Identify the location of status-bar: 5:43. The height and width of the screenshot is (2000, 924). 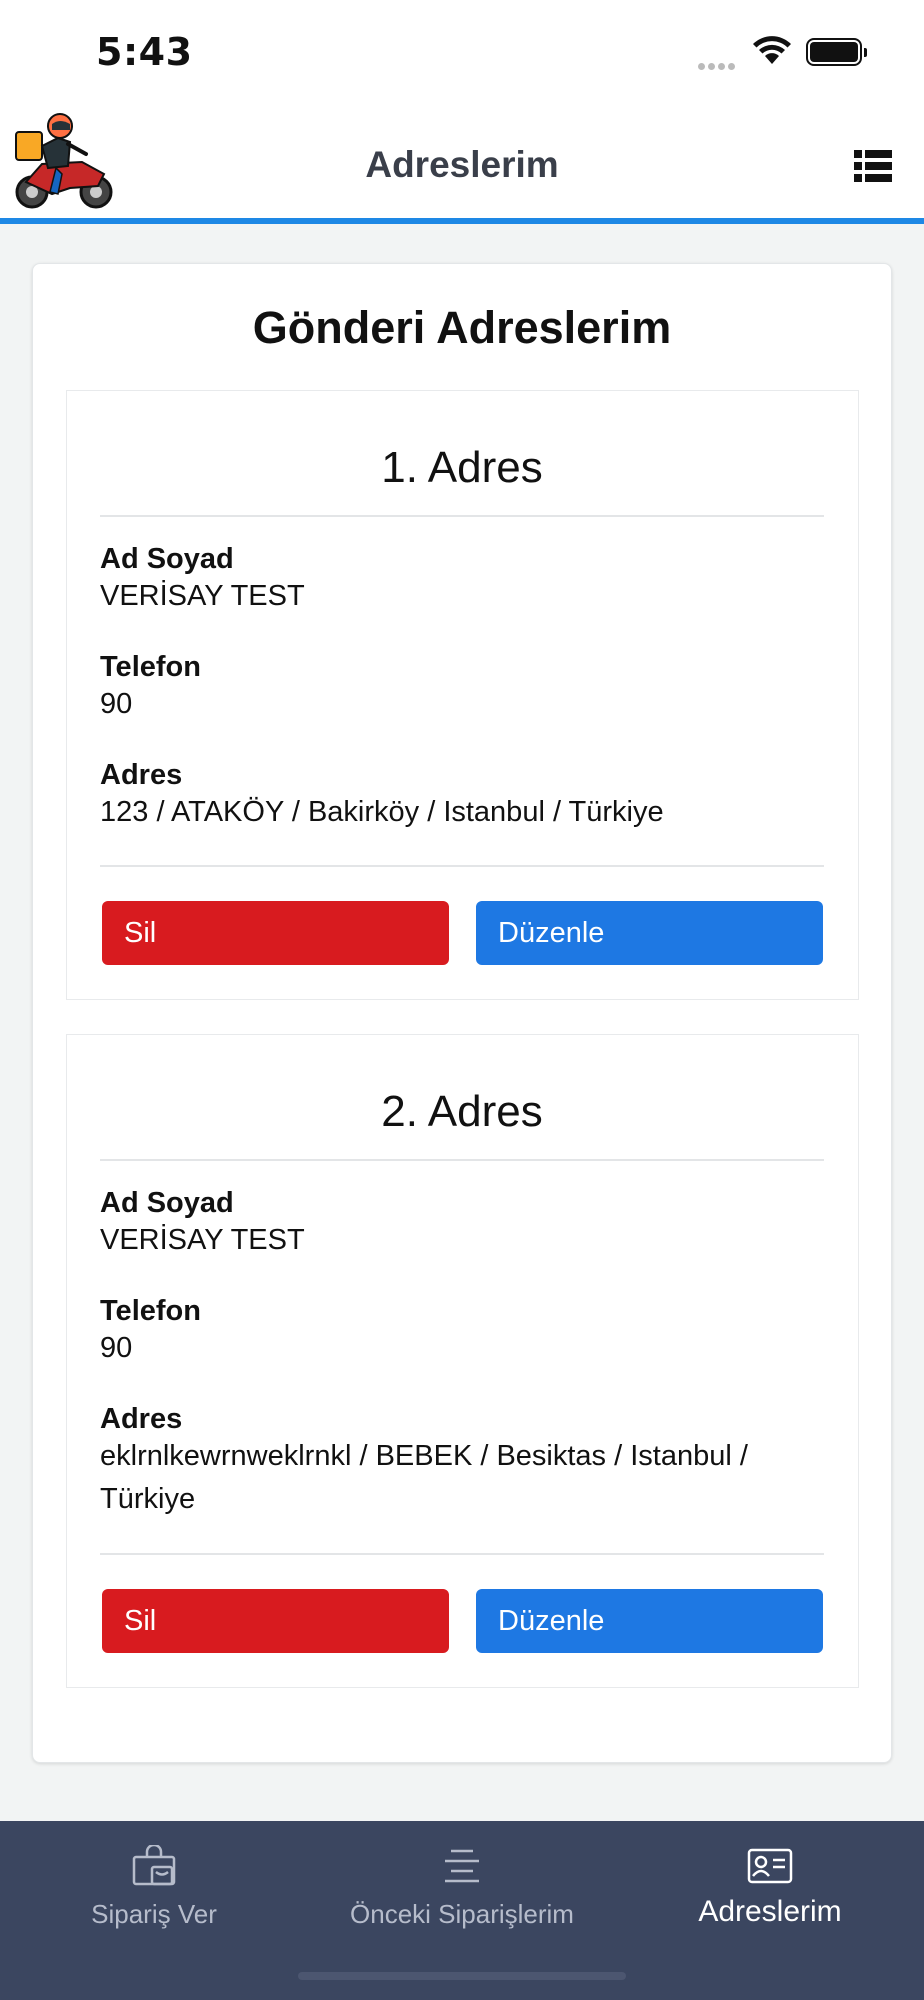
(462, 50).